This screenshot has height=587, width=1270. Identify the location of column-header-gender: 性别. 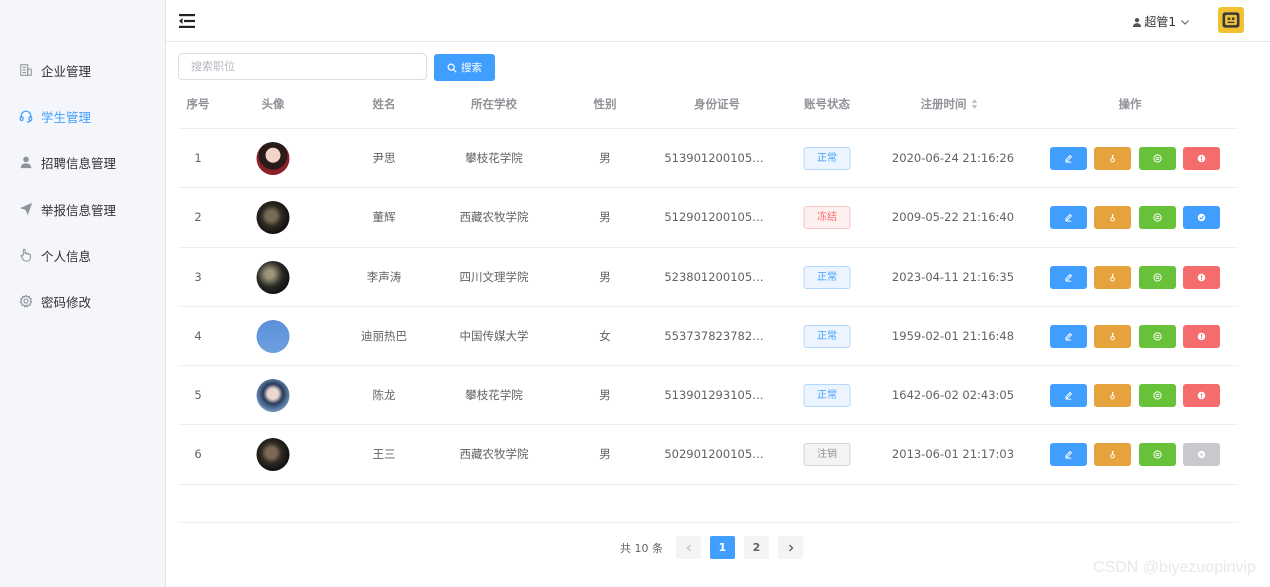
(605, 104).